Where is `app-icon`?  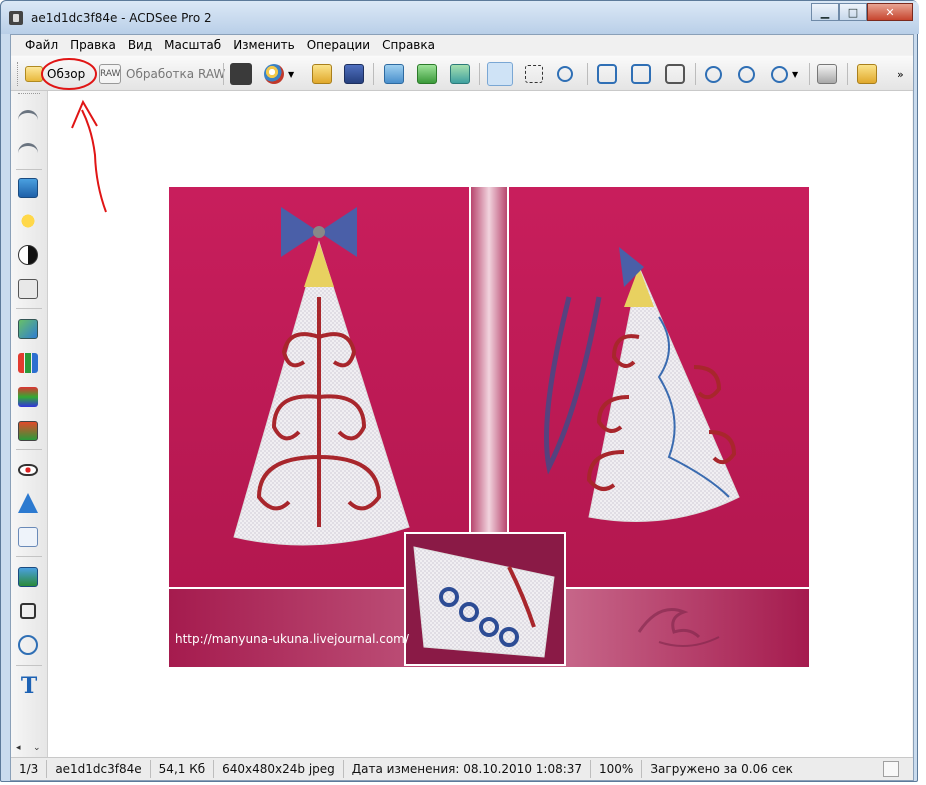
app-icon is located at coordinates (16, 18).